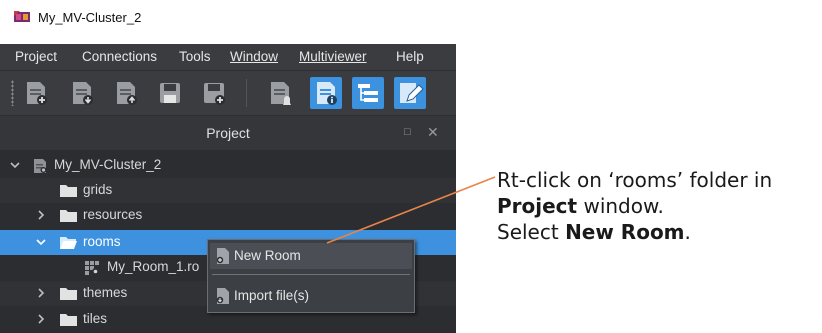 The height and width of the screenshot is (333, 822). Describe the element at coordinates (635, 180) in the screenshot. I see `annotation-line-1: Rt-click on ‘rooms’ folder in` at that location.